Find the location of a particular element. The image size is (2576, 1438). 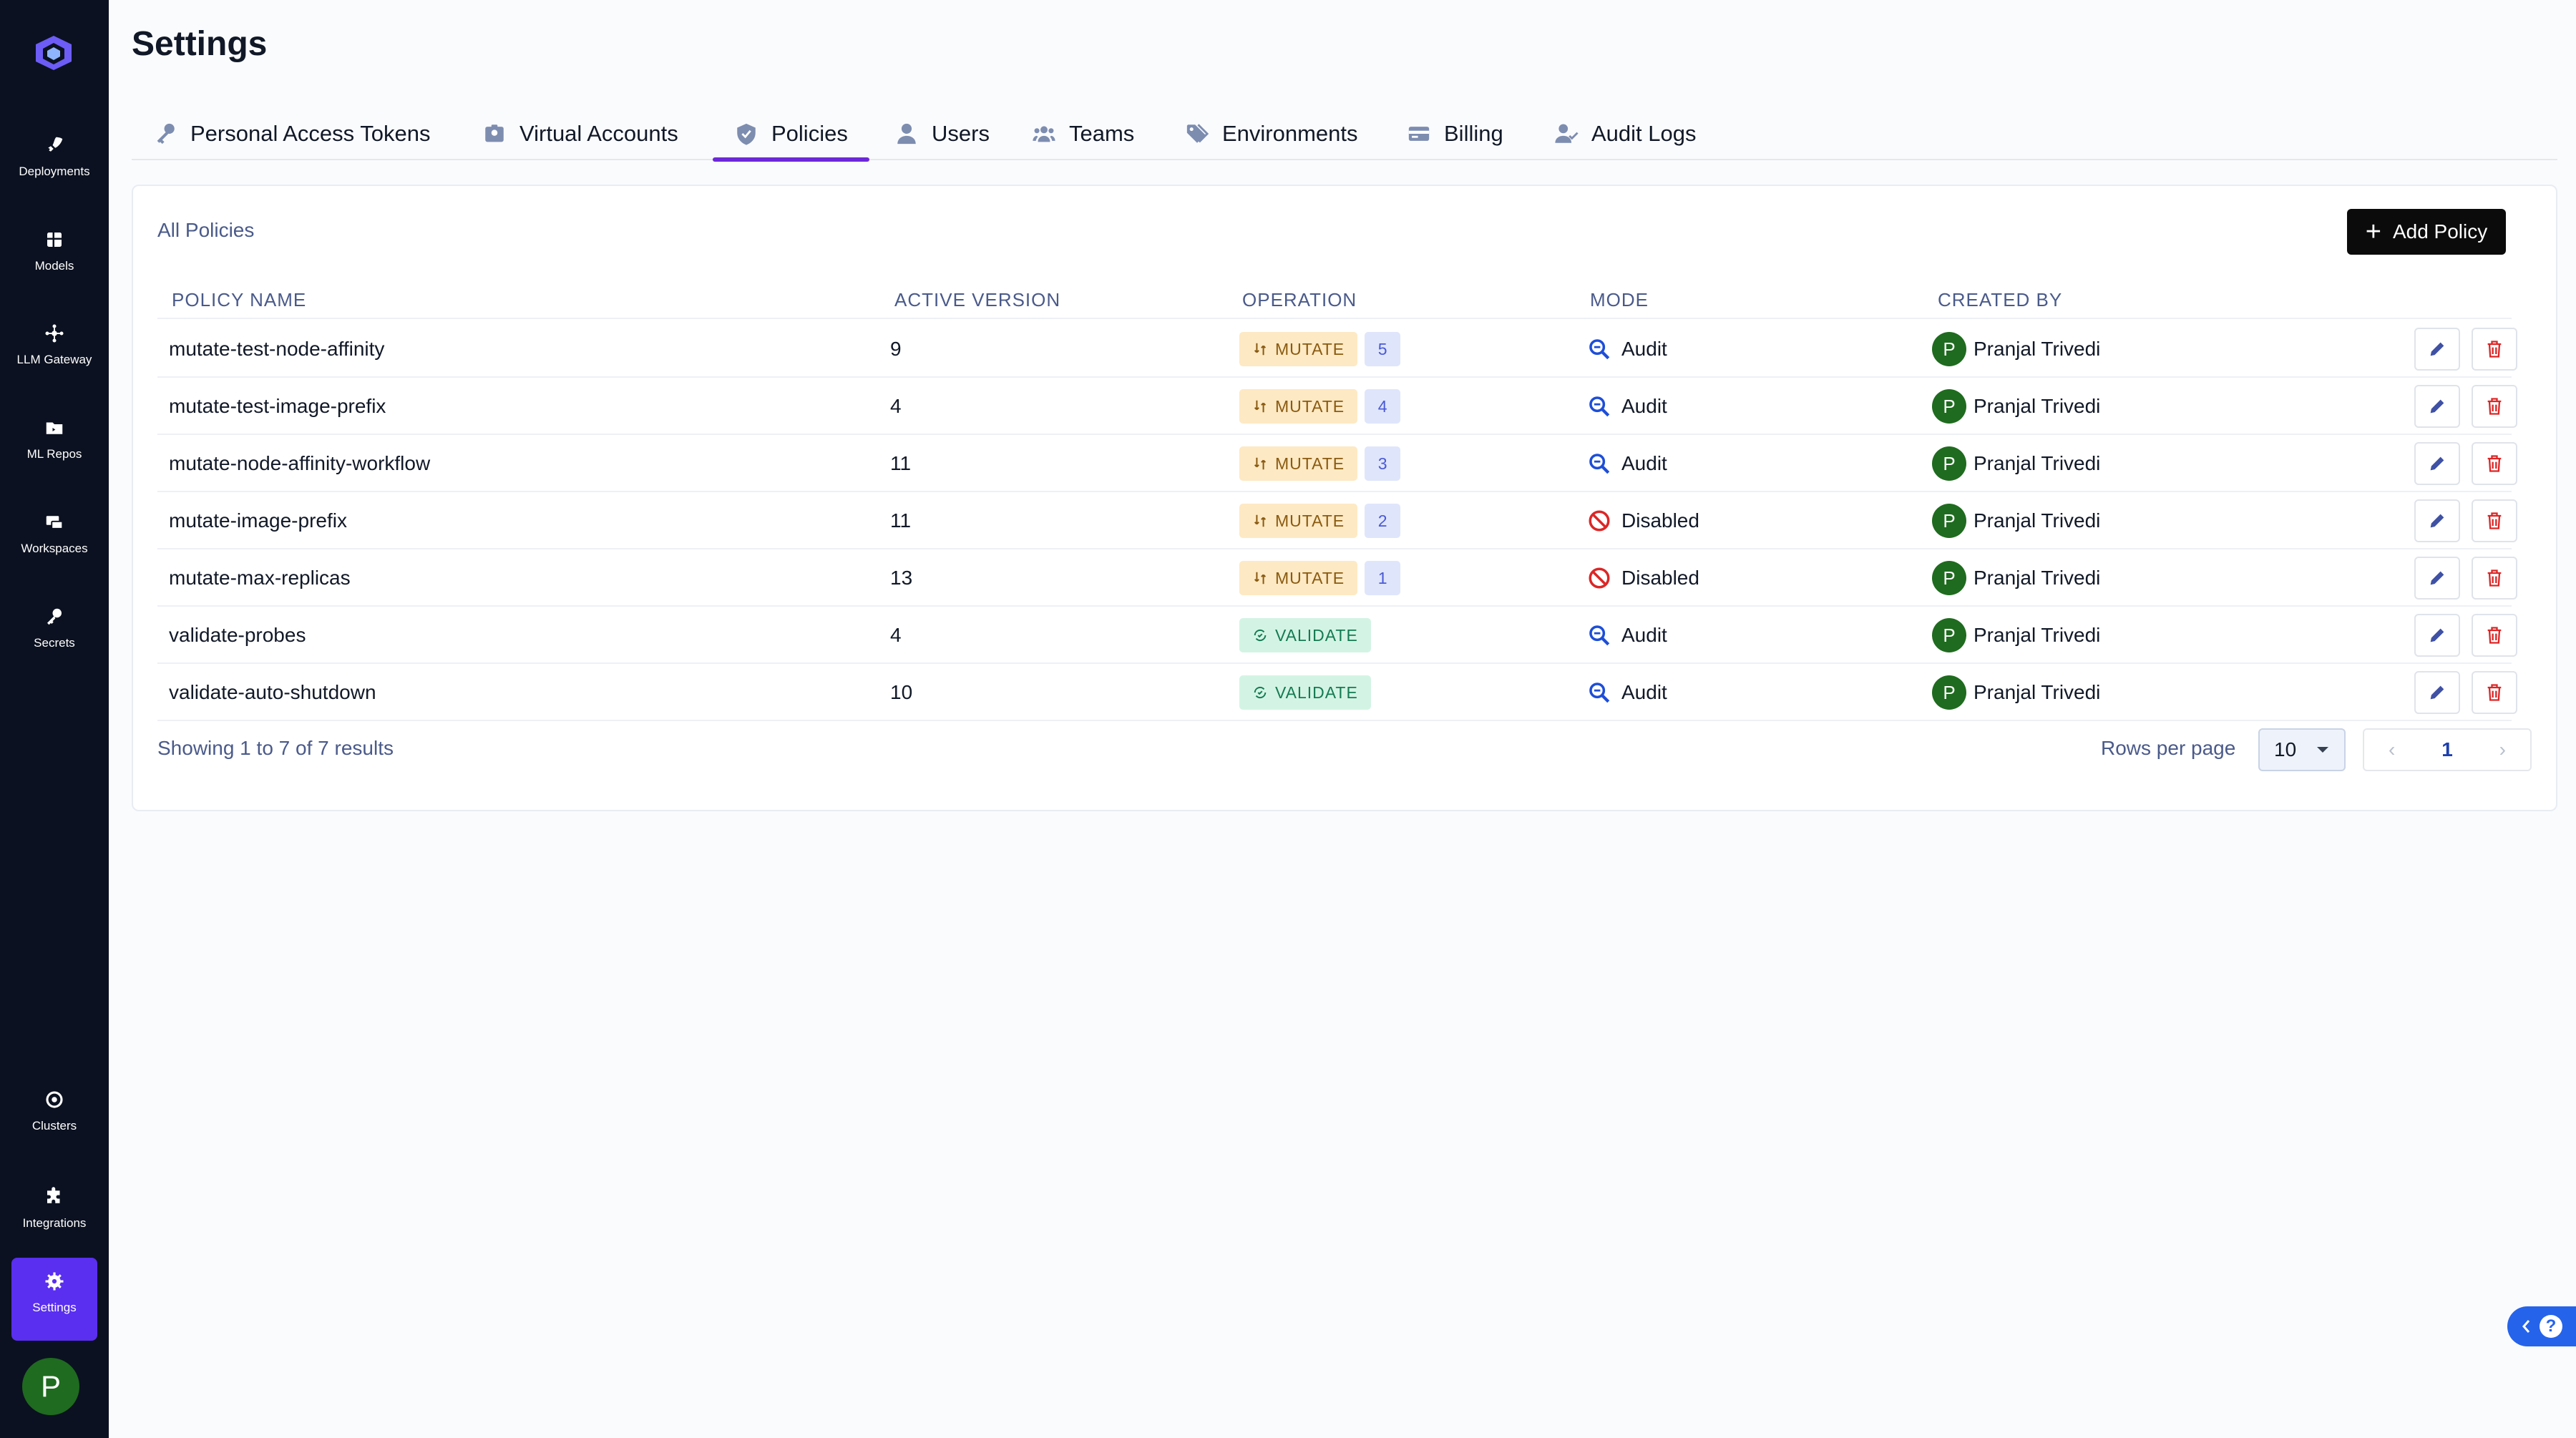

plus-icon: + is located at coordinates (2373, 232).